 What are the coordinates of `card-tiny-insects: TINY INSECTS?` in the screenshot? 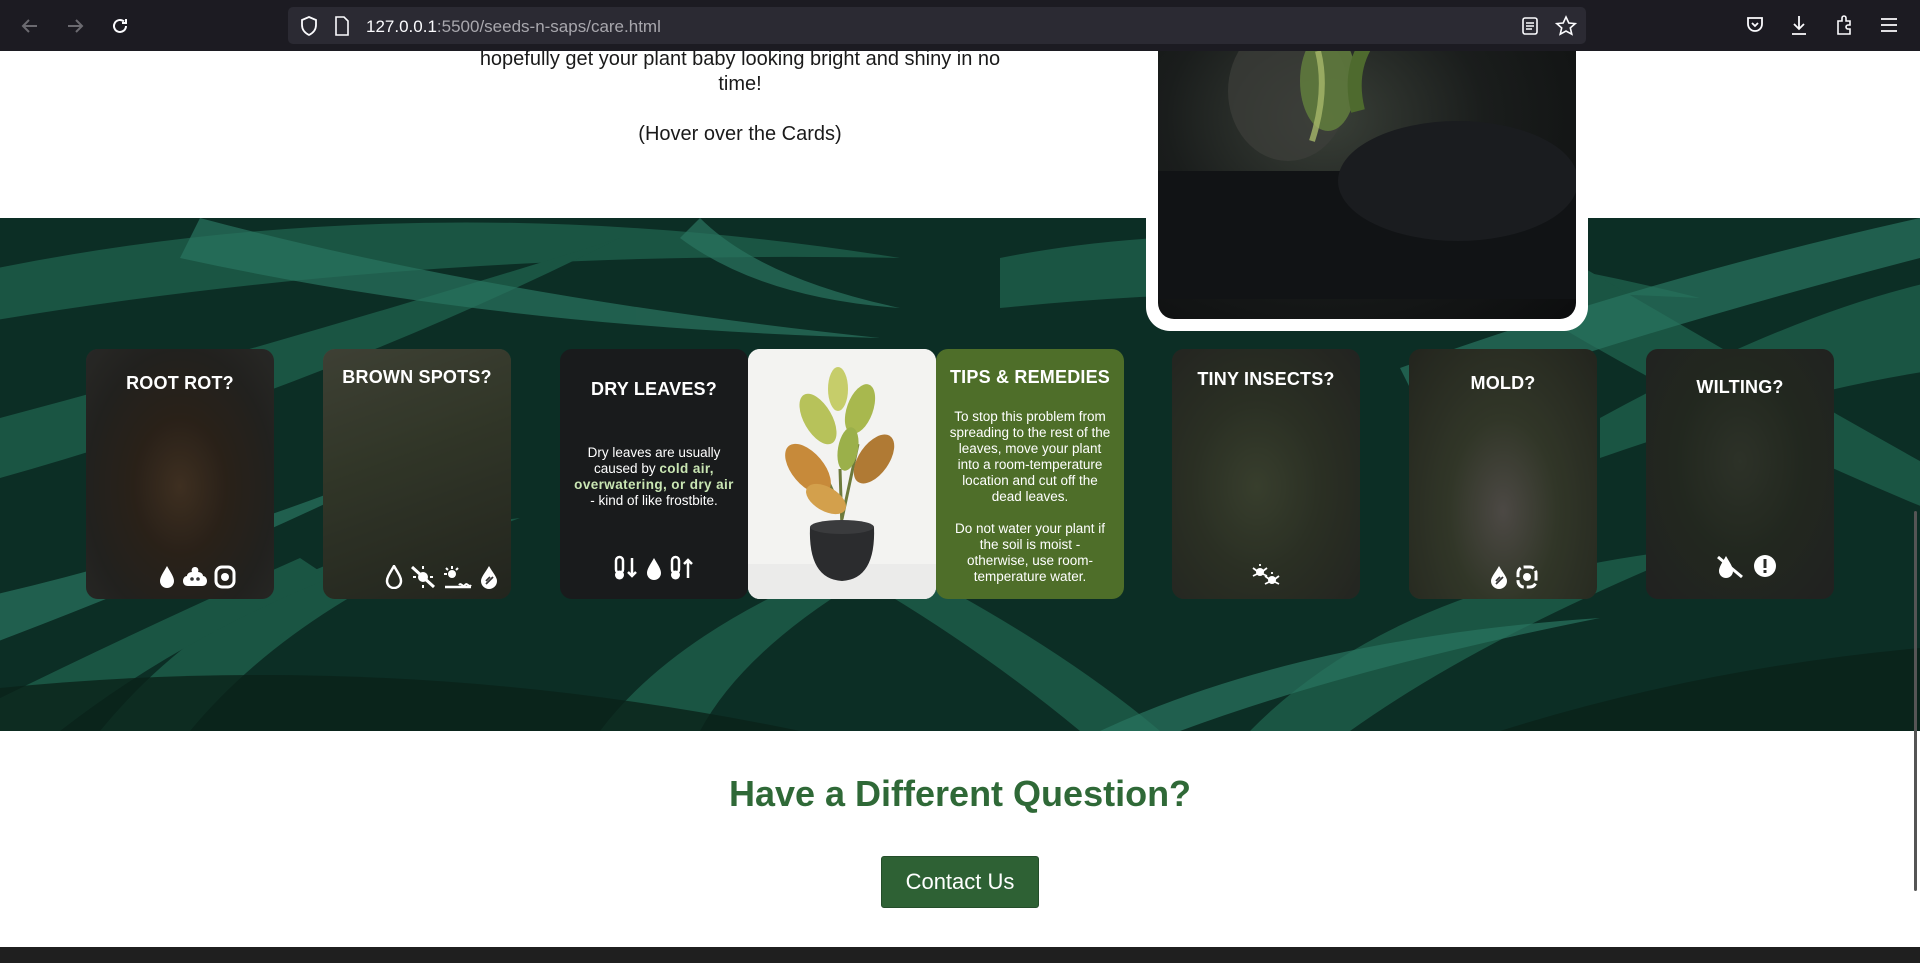 It's located at (1266, 474).